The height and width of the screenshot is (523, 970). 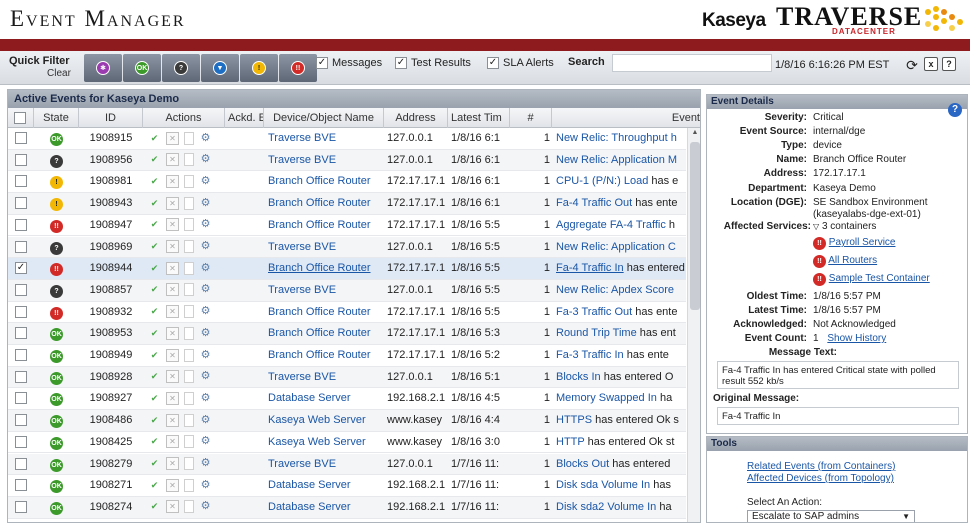 I want to click on row-event-link: New Relic: Application M, so click(x=616, y=160).